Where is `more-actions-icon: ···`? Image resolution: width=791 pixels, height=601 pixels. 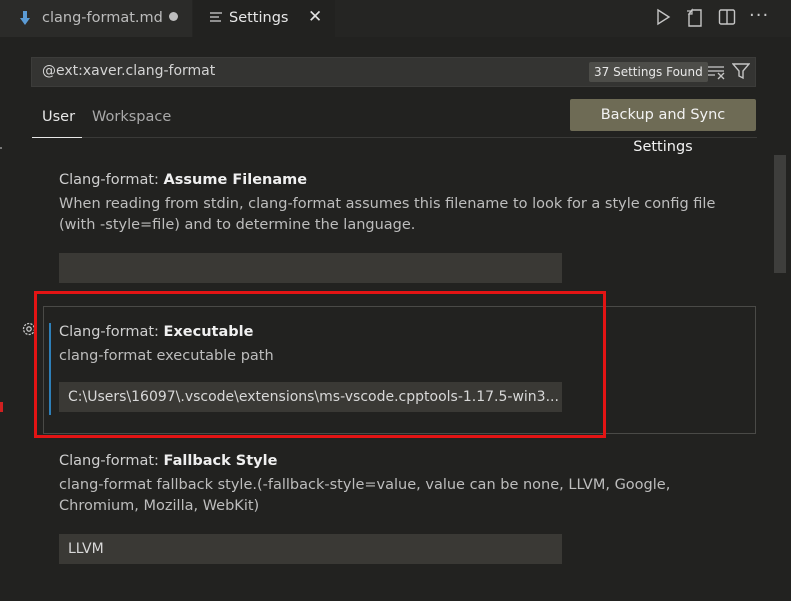 more-actions-icon: ··· is located at coordinates (759, 15).